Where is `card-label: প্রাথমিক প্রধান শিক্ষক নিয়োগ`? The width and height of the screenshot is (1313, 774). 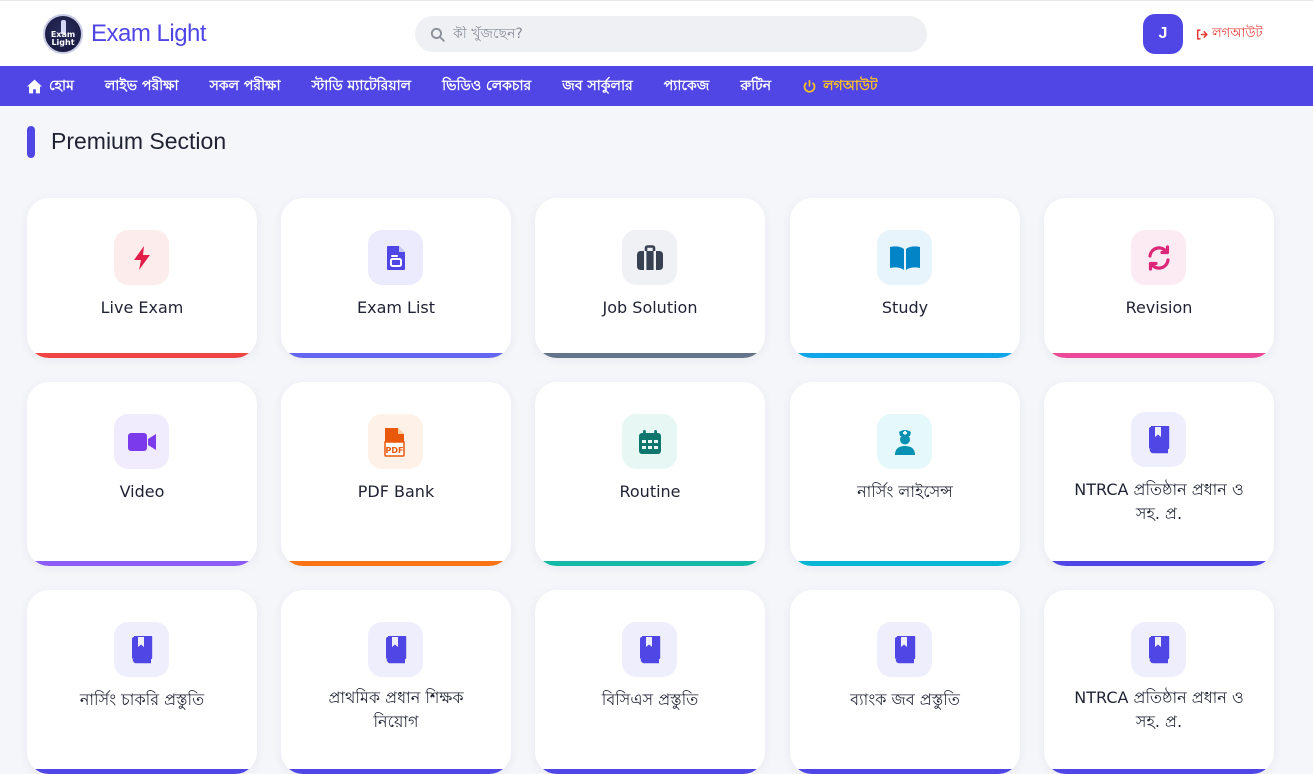
card-label: প্রাথমিক প্রধান শিক্ষক নিয়োগ is located at coordinates (396, 709).